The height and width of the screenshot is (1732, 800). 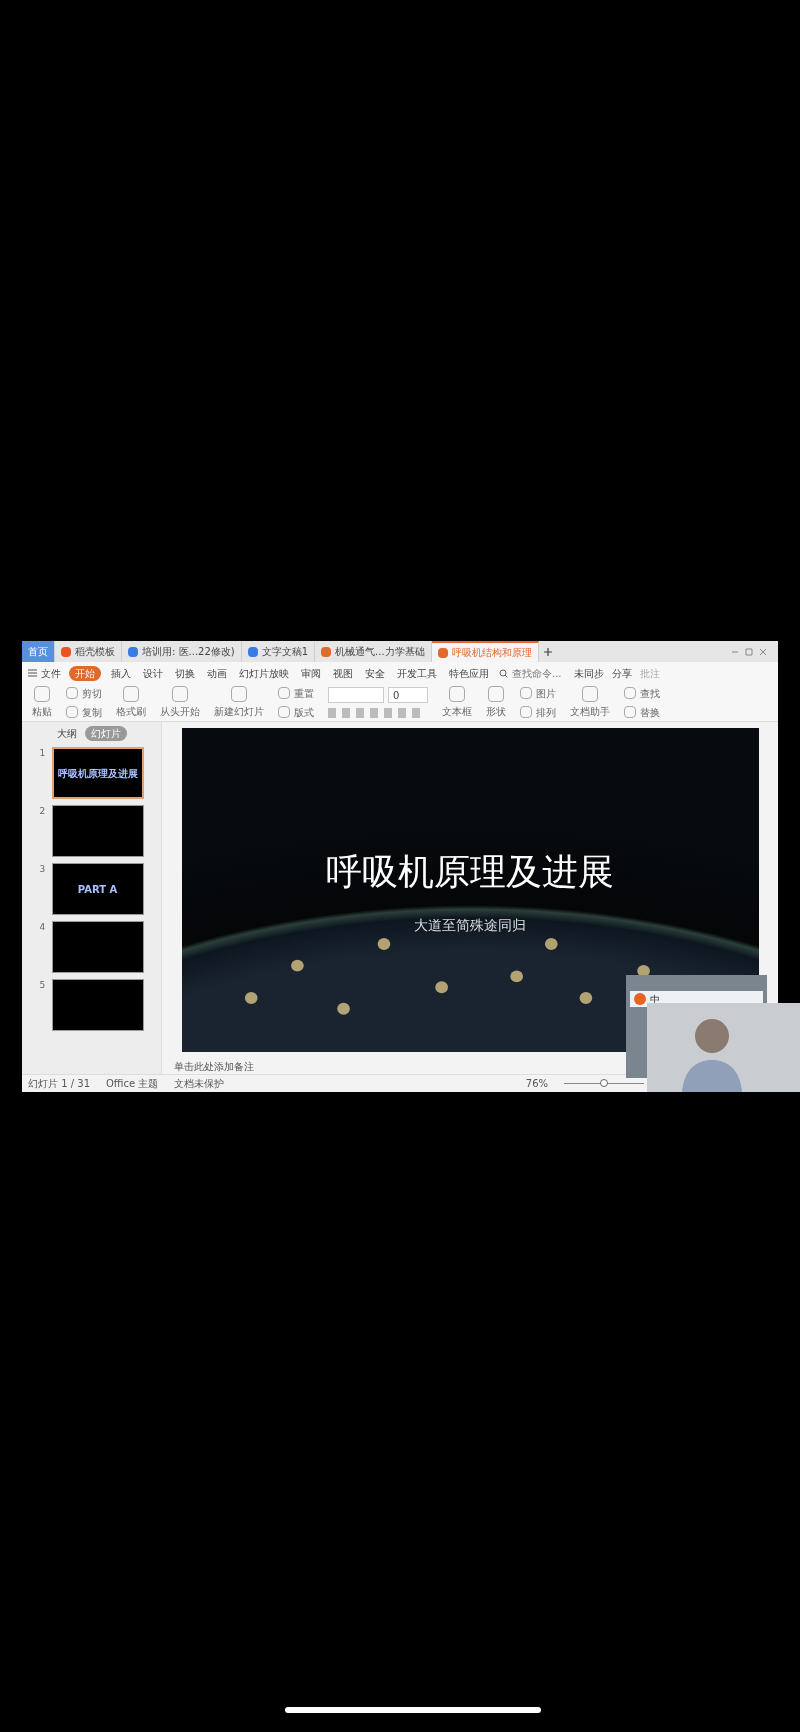 I want to click on ribbon-tab: 安全, so click(x=375, y=673).